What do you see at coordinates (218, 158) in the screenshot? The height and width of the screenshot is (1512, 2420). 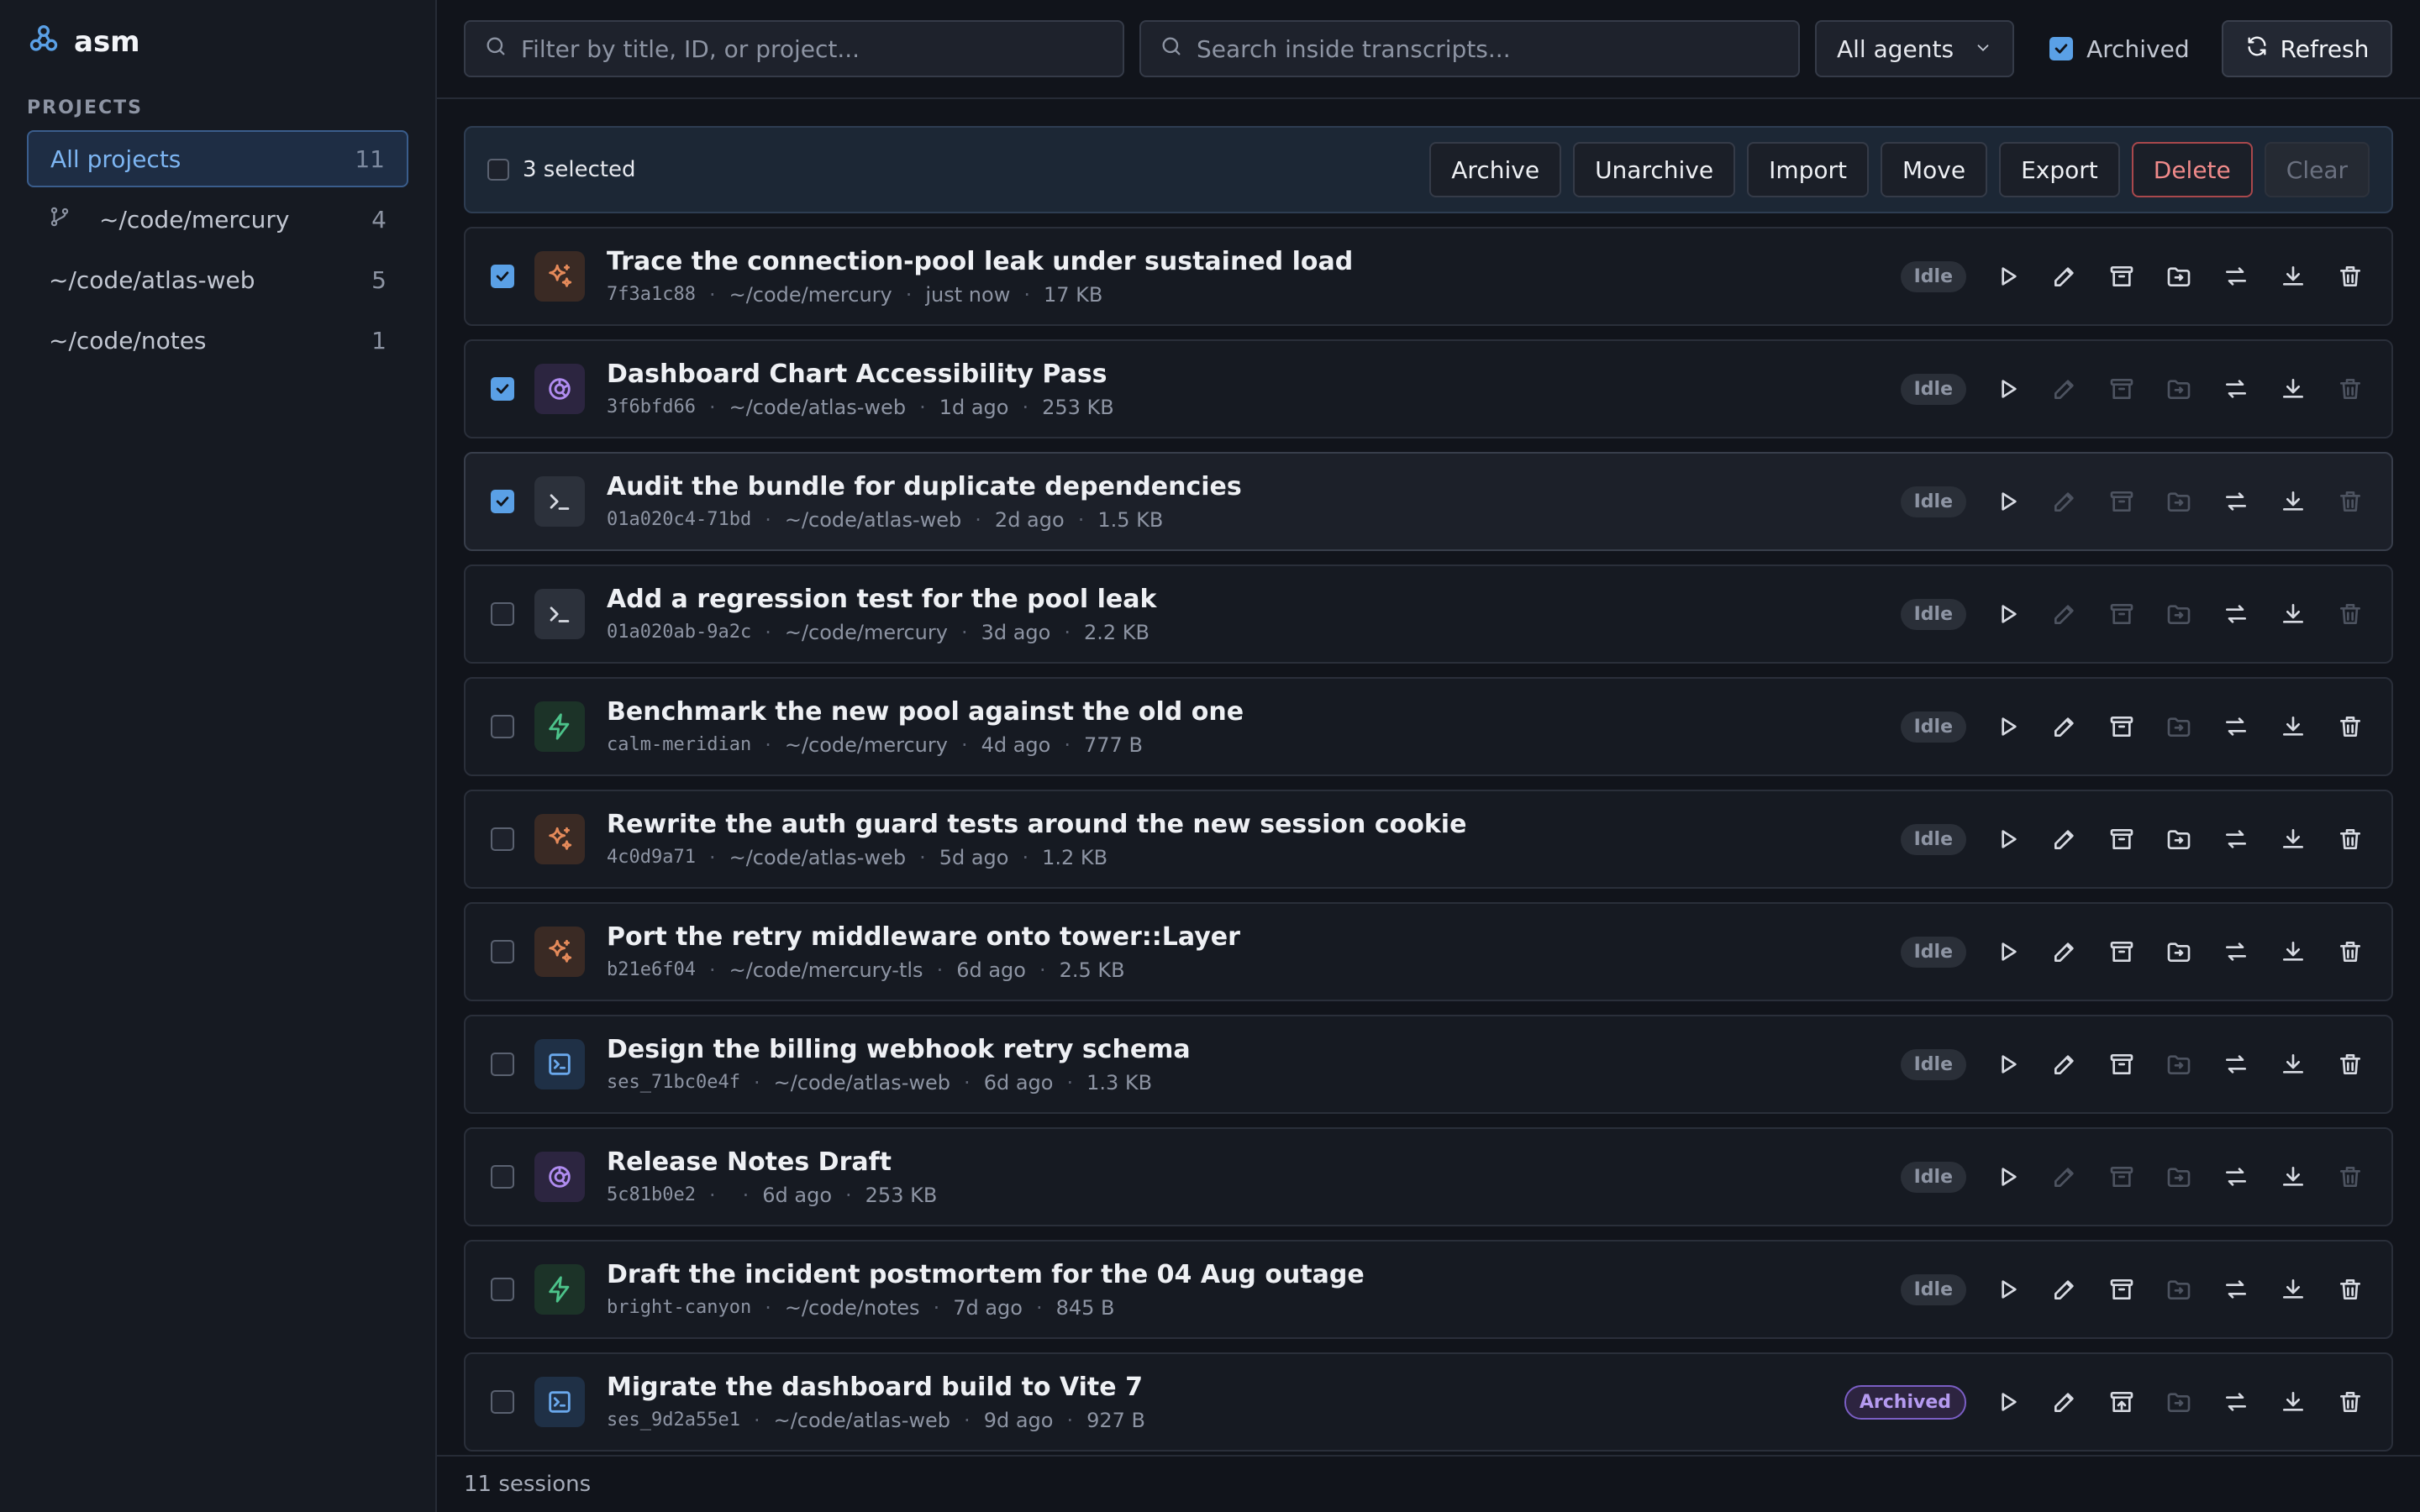 I see `sidebar-item-all-projects: All projects 11` at bounding box center [218, 158].